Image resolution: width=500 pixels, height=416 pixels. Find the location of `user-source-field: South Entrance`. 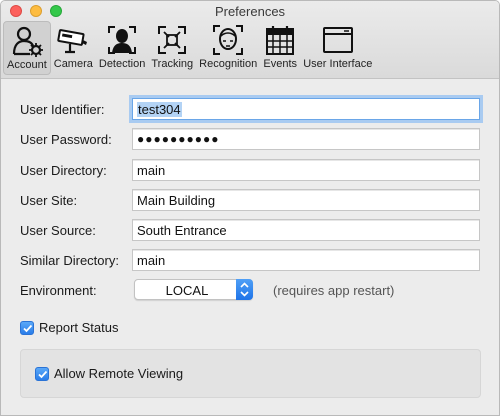

user-source-field: South Entrance is located at coordinates (306, 230).